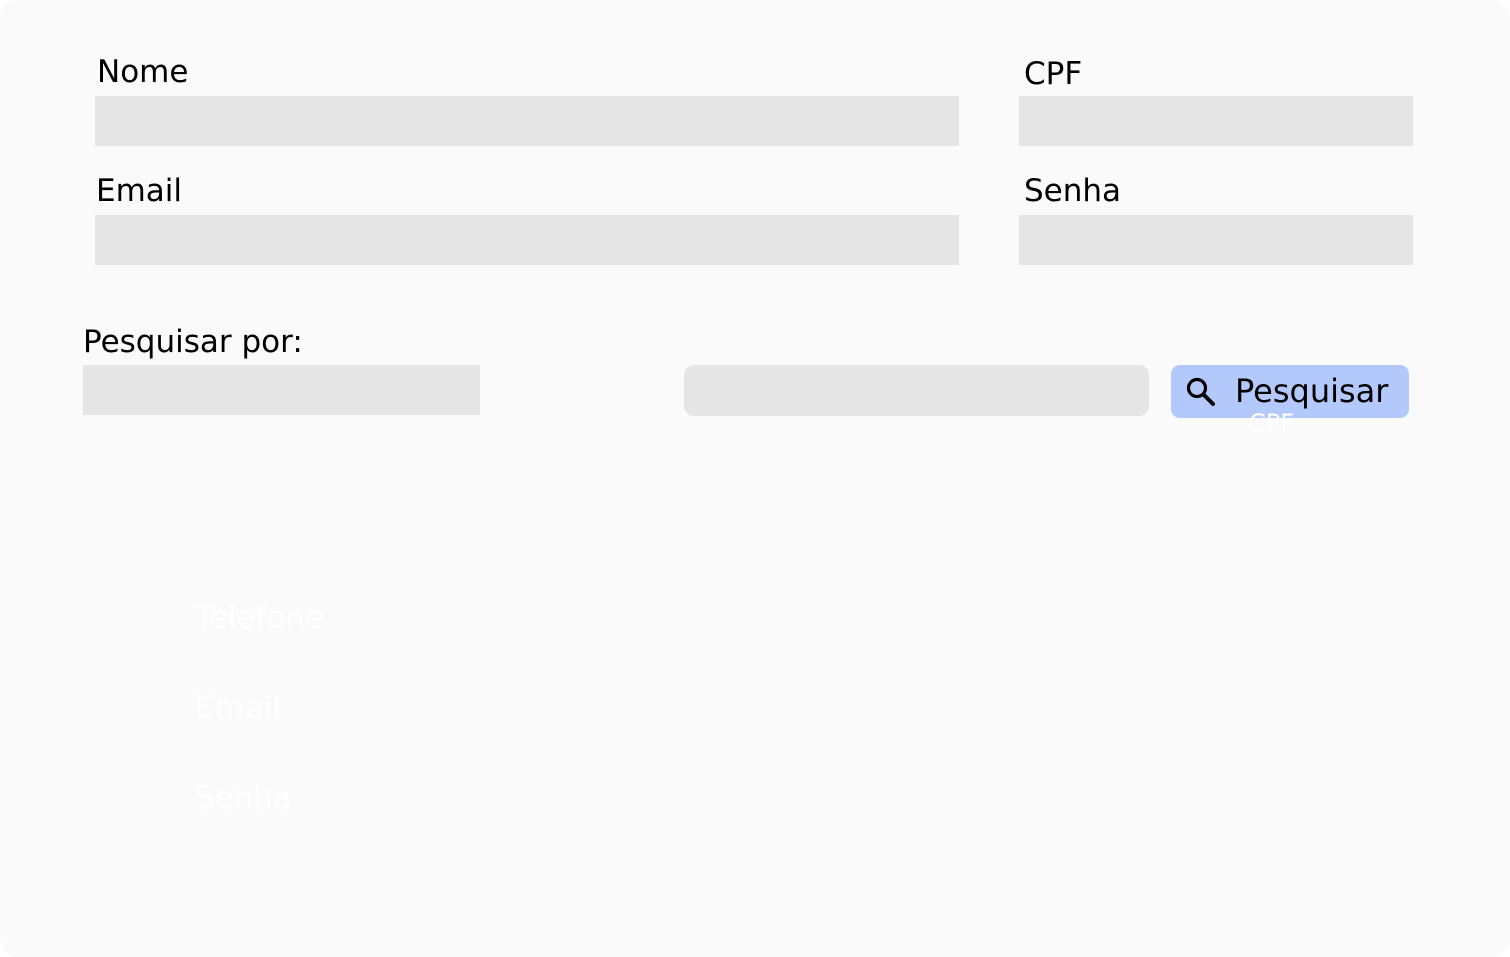 The width and height of the screenshot is (1510, 957). I want to click on email-label: Email, so click(139, 191).